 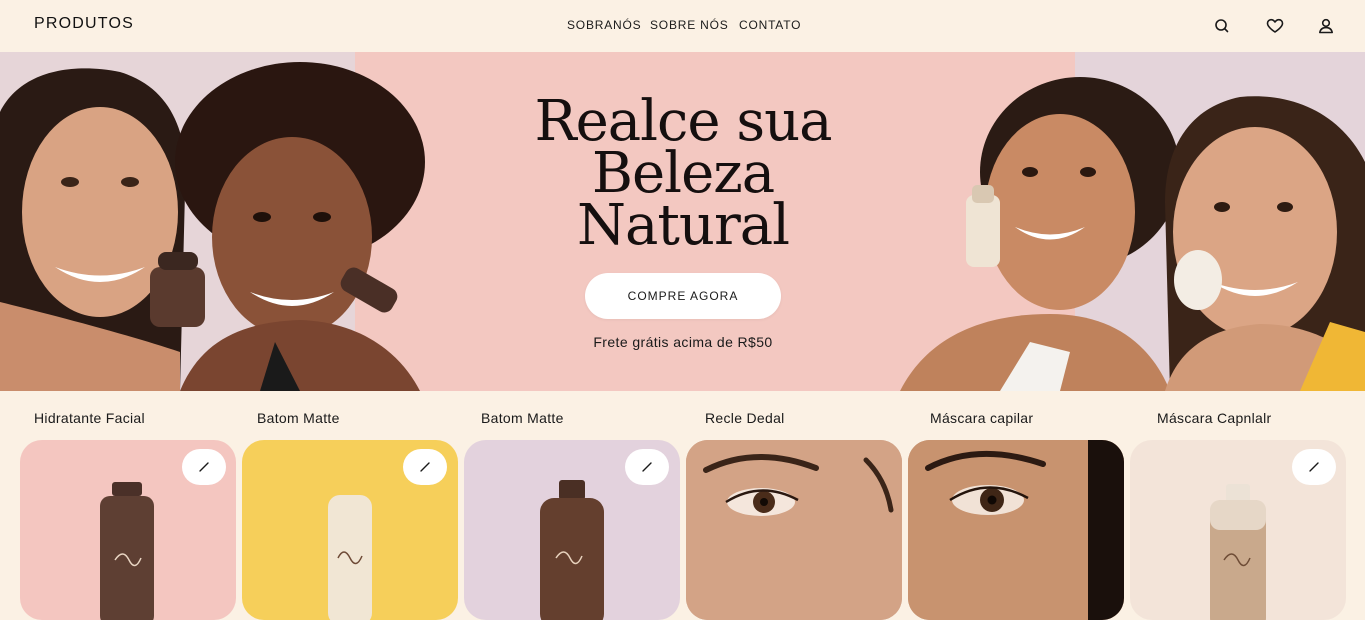 What do you see at coordinates (683, 225) in the screenshot?
I see `hero-title-line-3: Natural` at bounding box center [683, 225].